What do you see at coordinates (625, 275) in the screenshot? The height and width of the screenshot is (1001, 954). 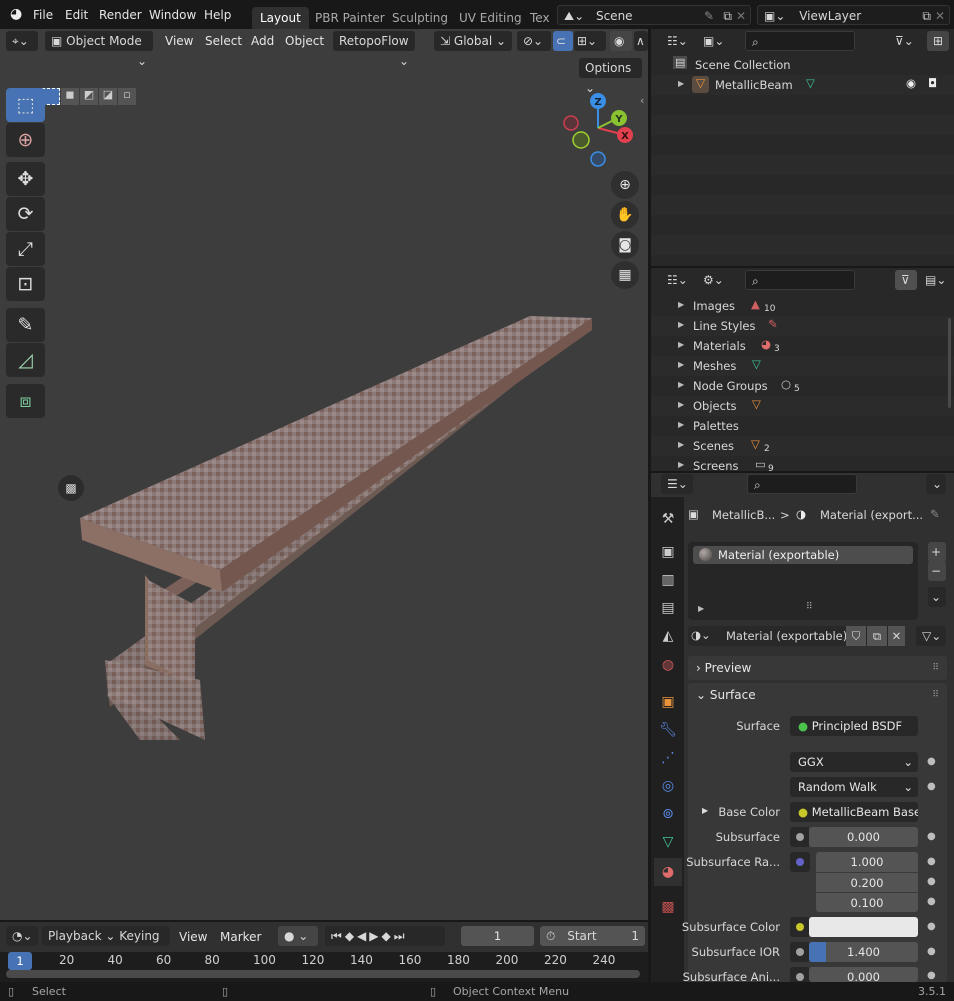 I see `perspective-toggle-button: ▦` at bounding box center [625, 275].